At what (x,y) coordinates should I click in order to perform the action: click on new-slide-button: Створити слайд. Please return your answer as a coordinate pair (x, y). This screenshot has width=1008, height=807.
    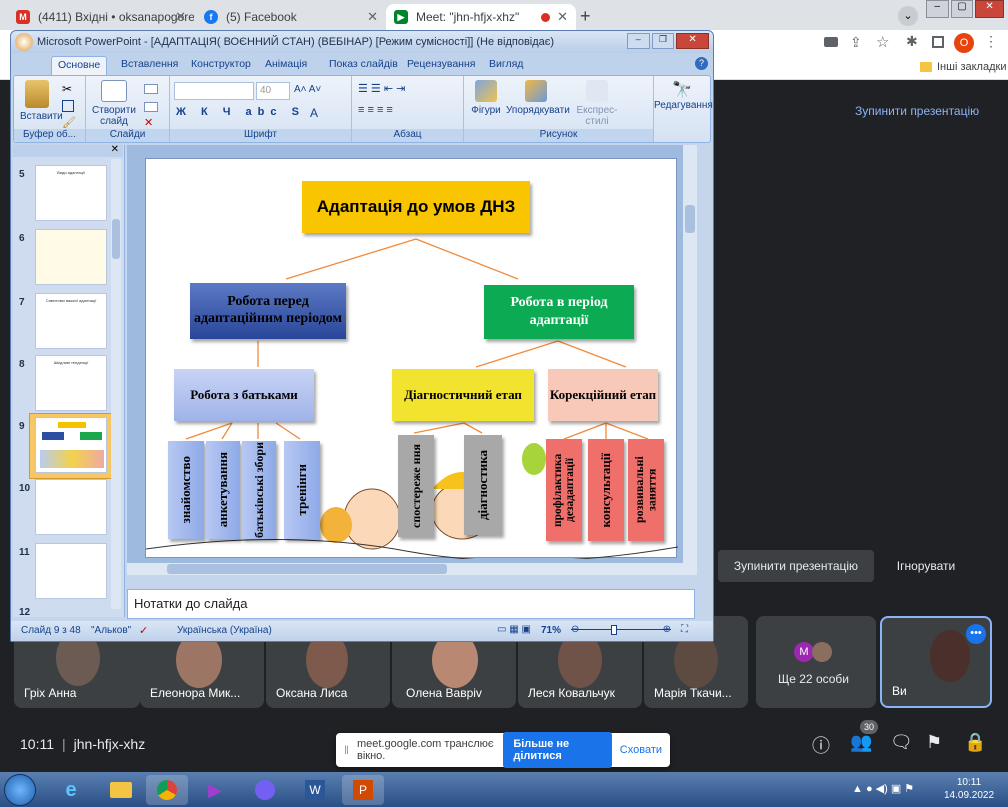
    Looking at the image, I should click on (114, 103).